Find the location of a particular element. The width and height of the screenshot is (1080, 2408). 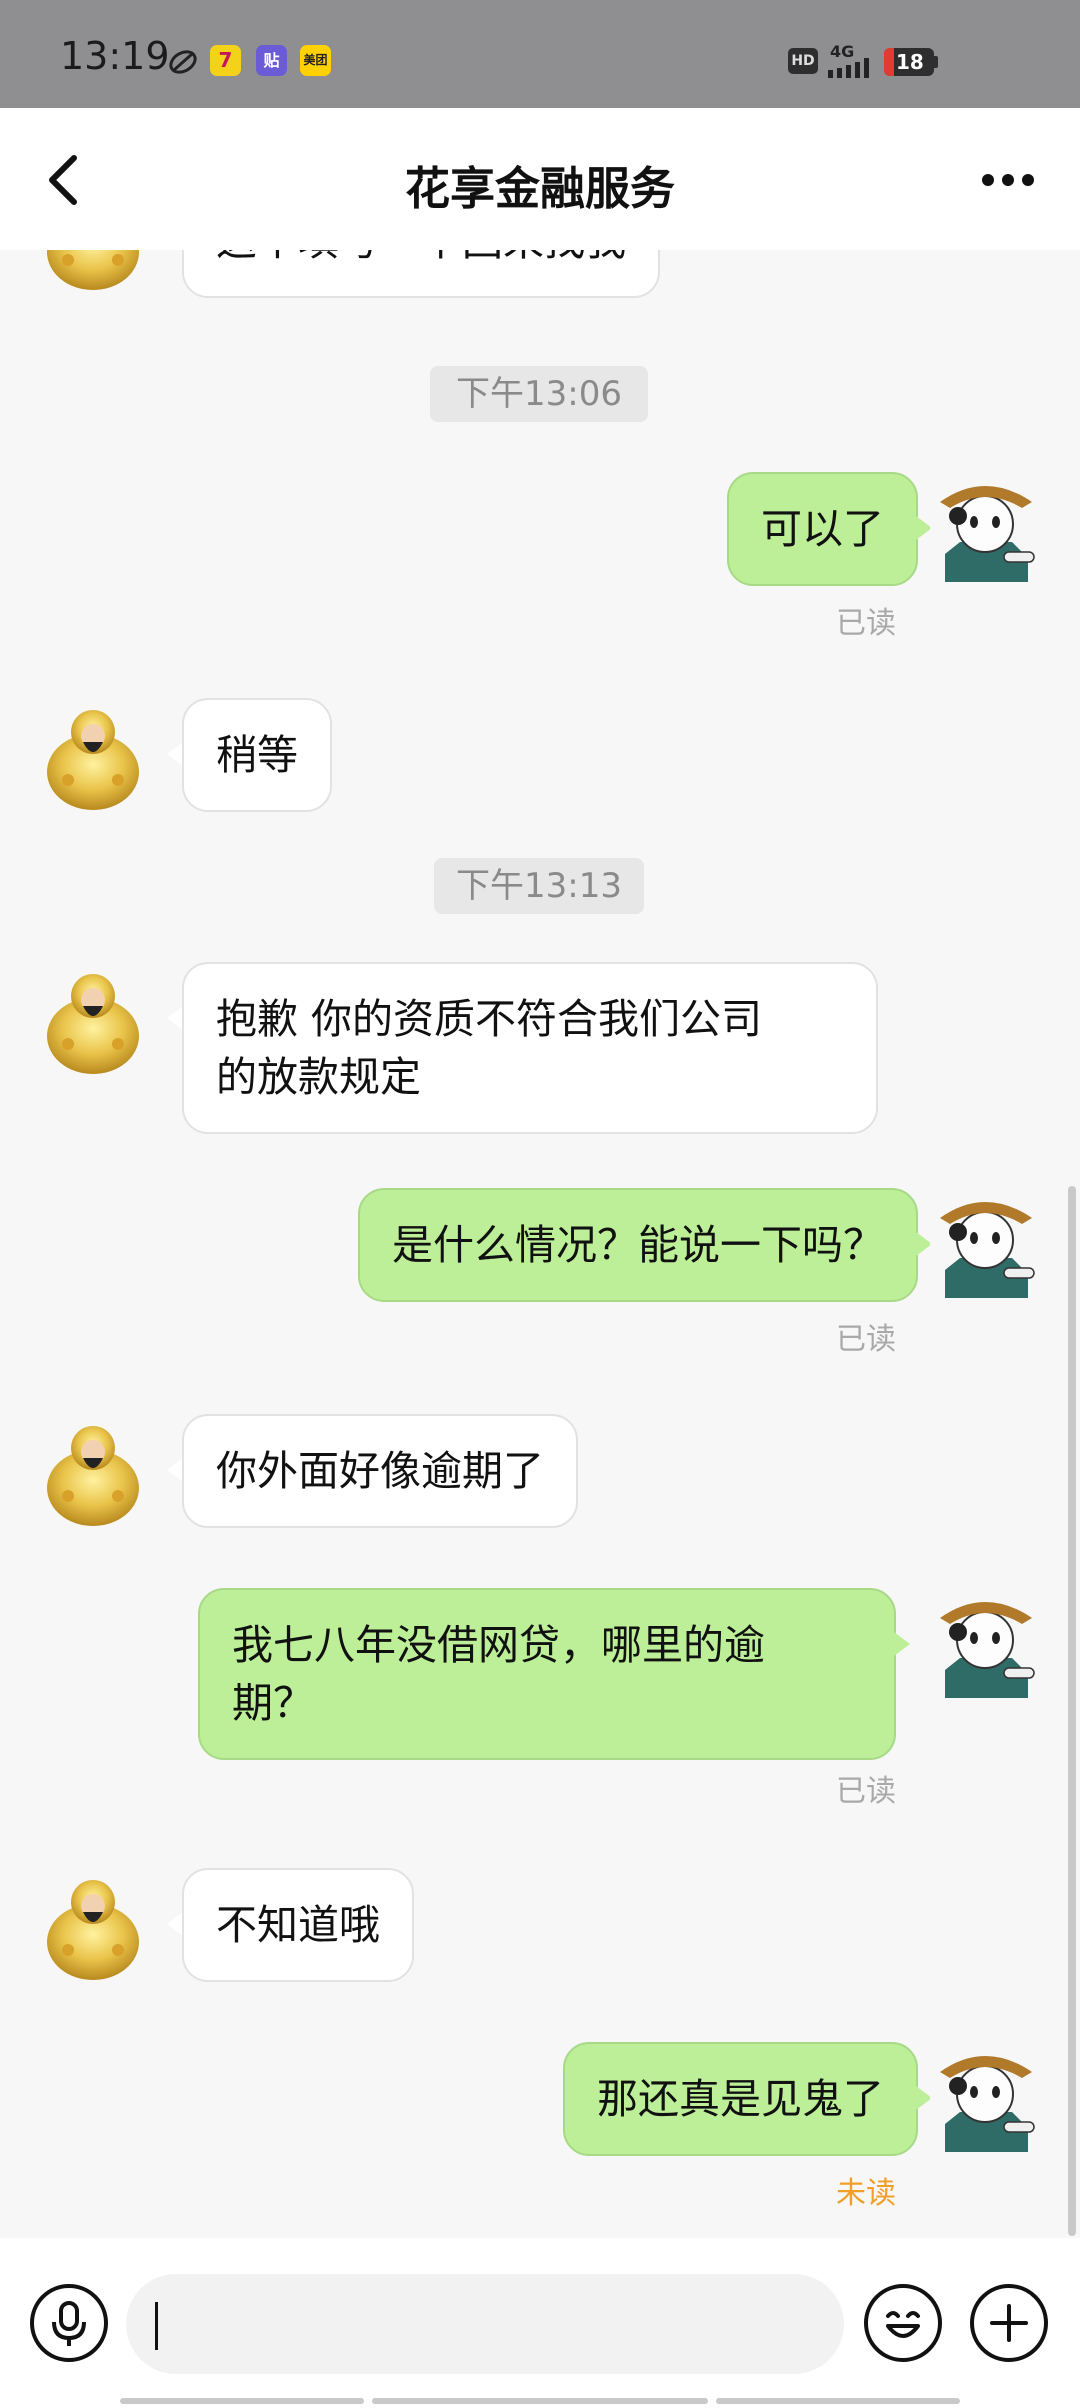

status-time: 13:19 is located at coordinates (115, 56).